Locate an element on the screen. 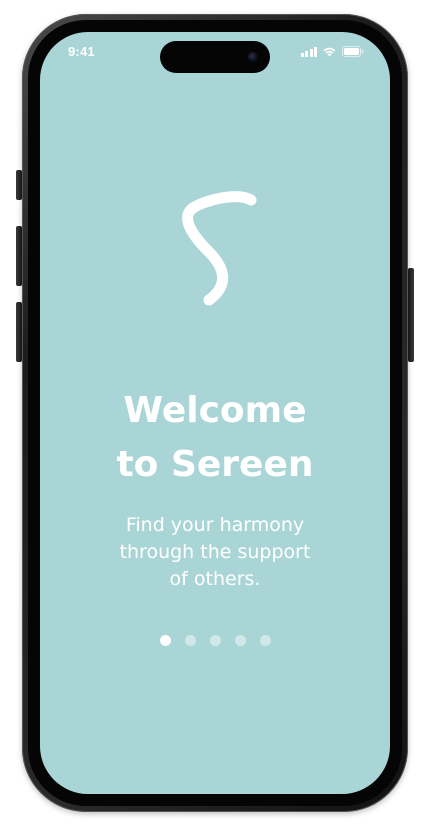  battery-icon is located at coordinates (353, 51).